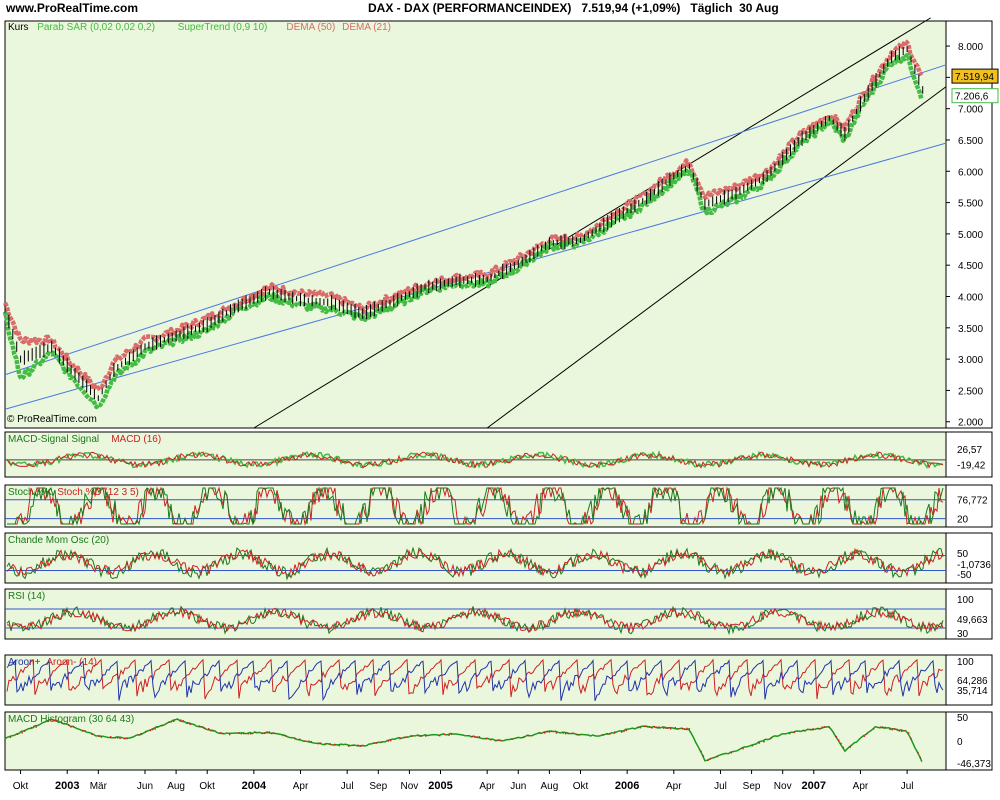 The image size is (1000, 800). Describe the element at coordinates (970, 266) in the screenshot. I see `price-y-tick-label: 4.500` at that location.